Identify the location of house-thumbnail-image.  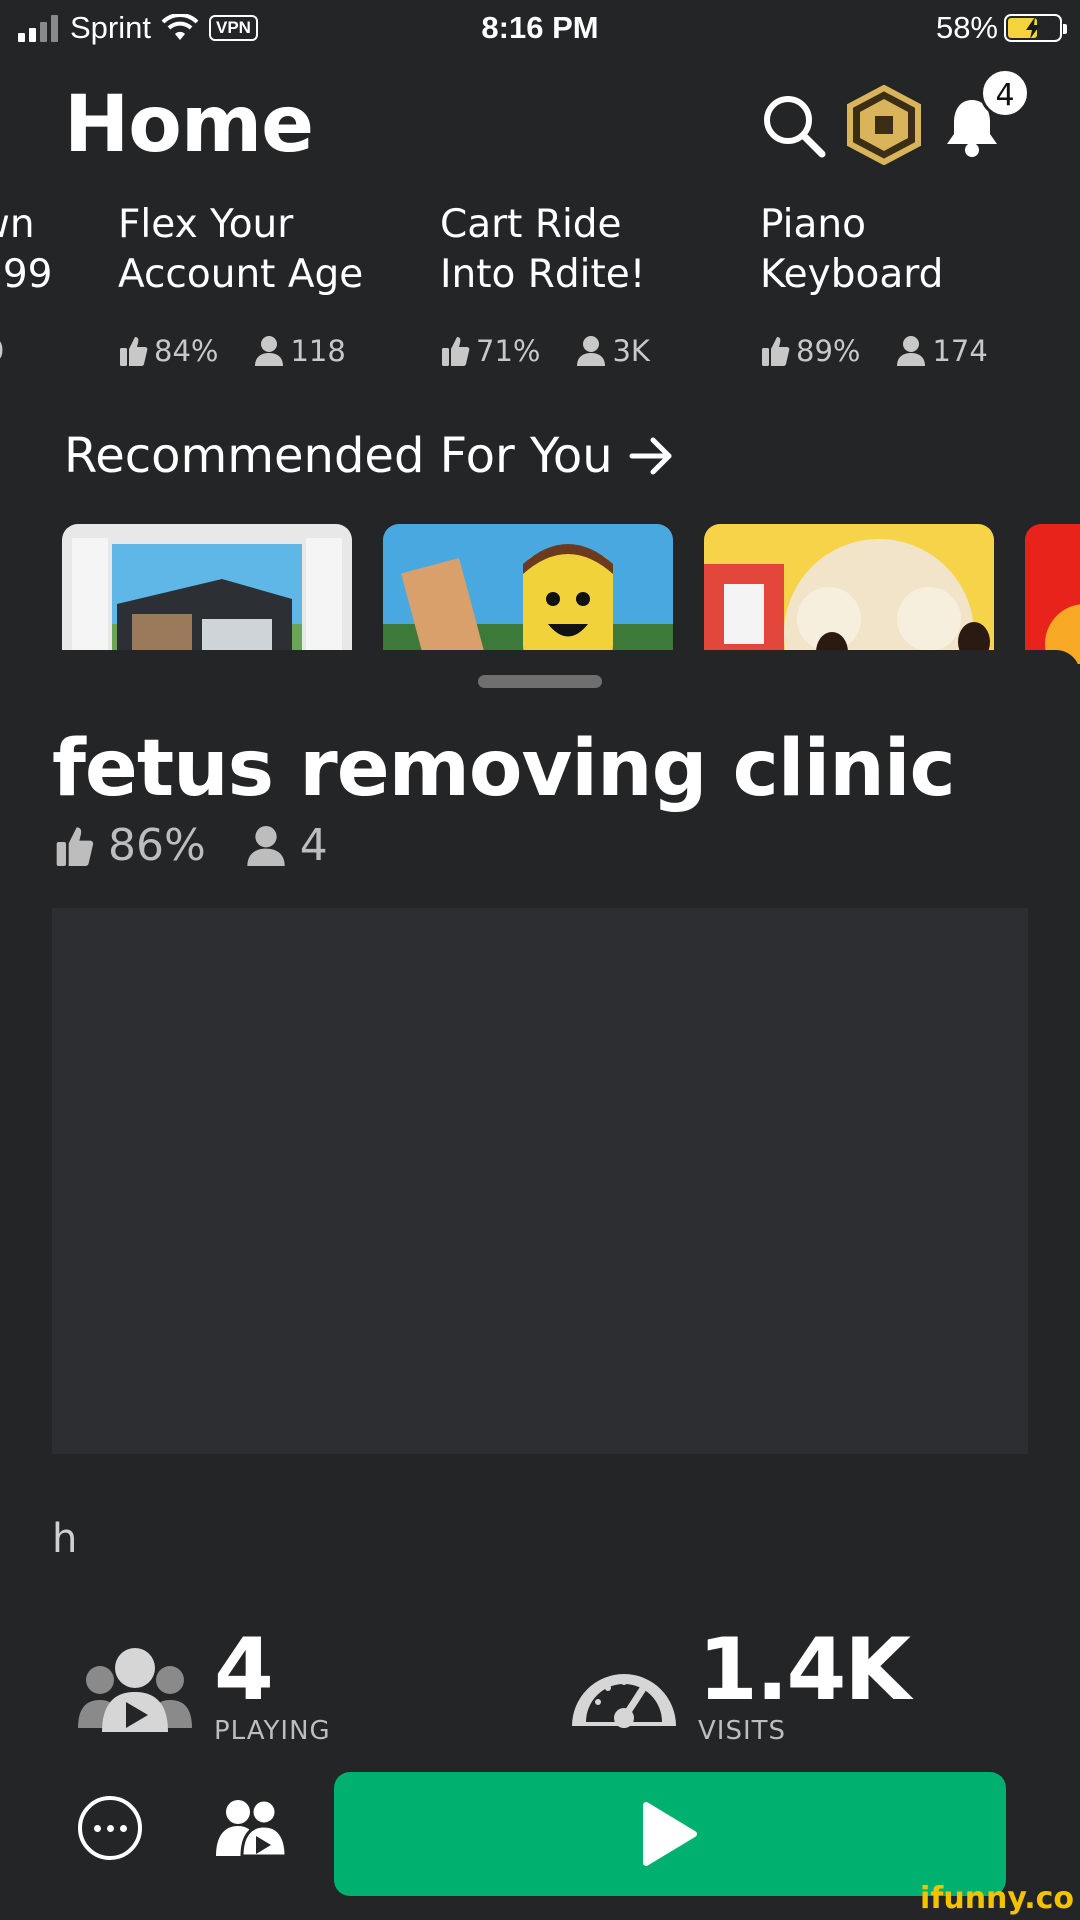
(207, 594).